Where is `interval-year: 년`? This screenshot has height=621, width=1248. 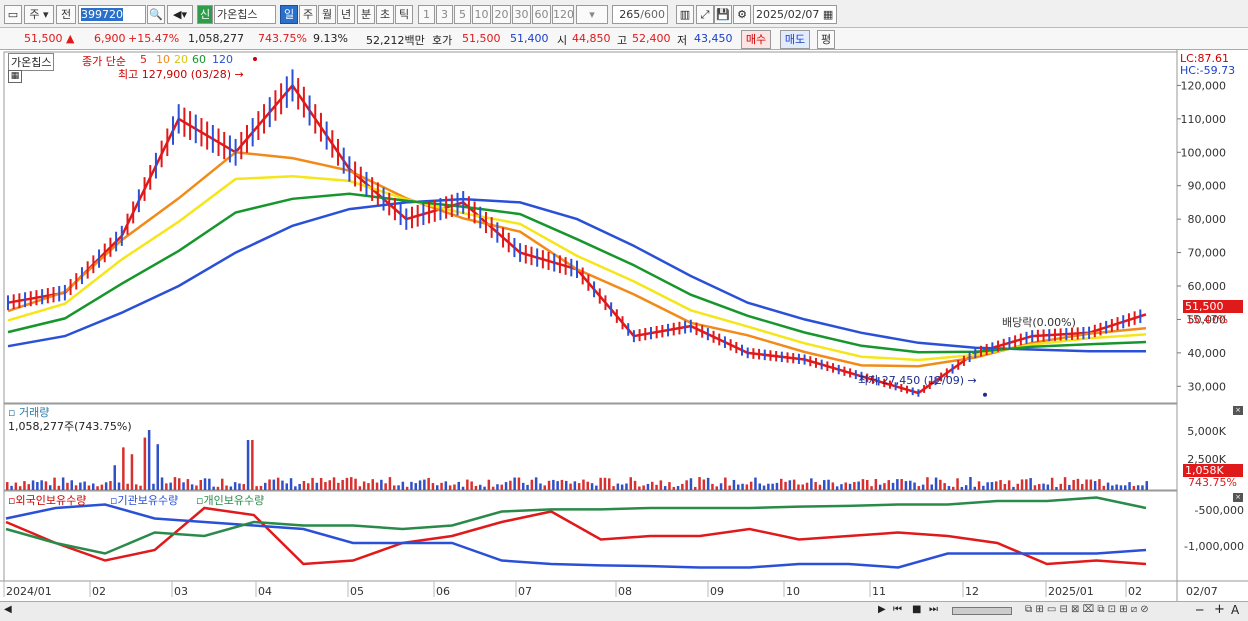 interval-year: 년 is located at coordinates (346, 14).